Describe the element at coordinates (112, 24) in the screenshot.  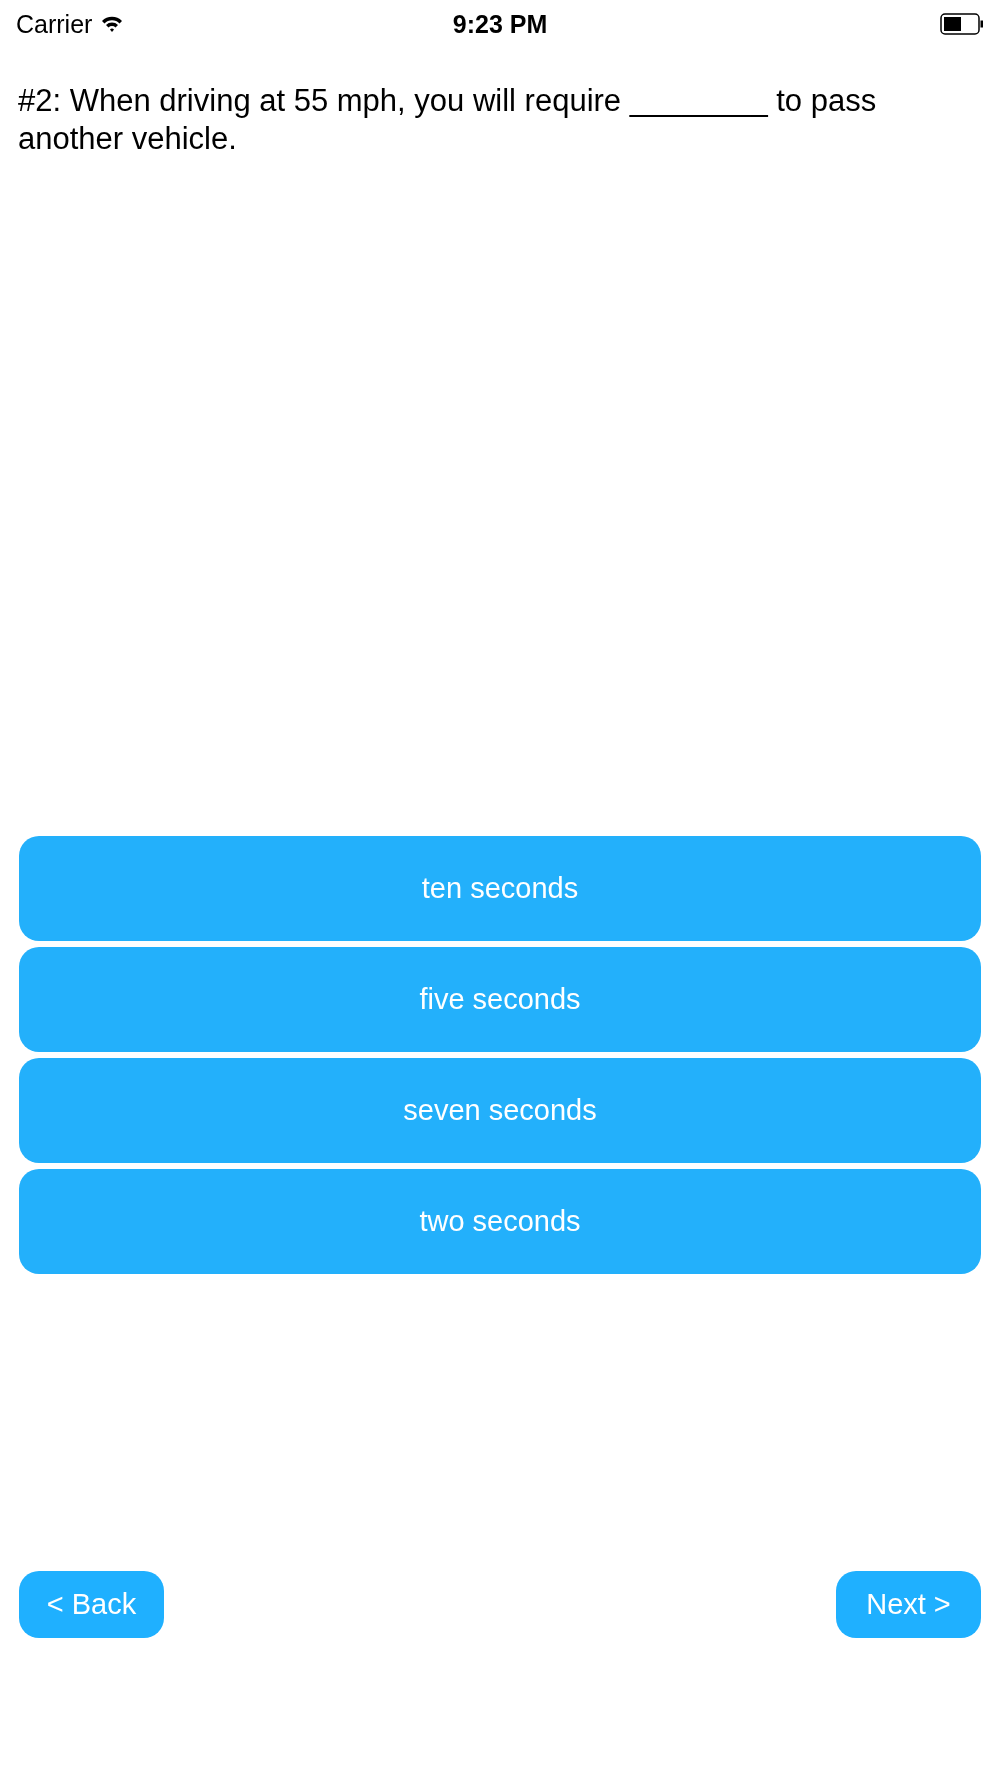
I see `wifi-icon` at that location.